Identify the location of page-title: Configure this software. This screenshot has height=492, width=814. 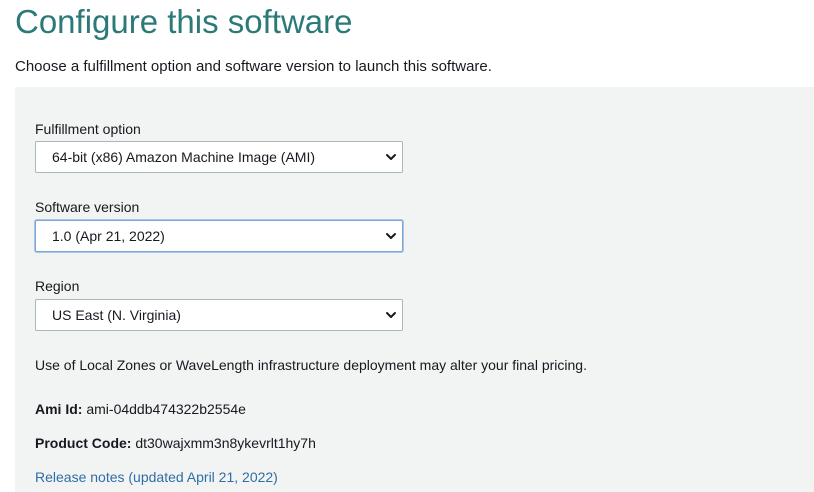
(184, 21).